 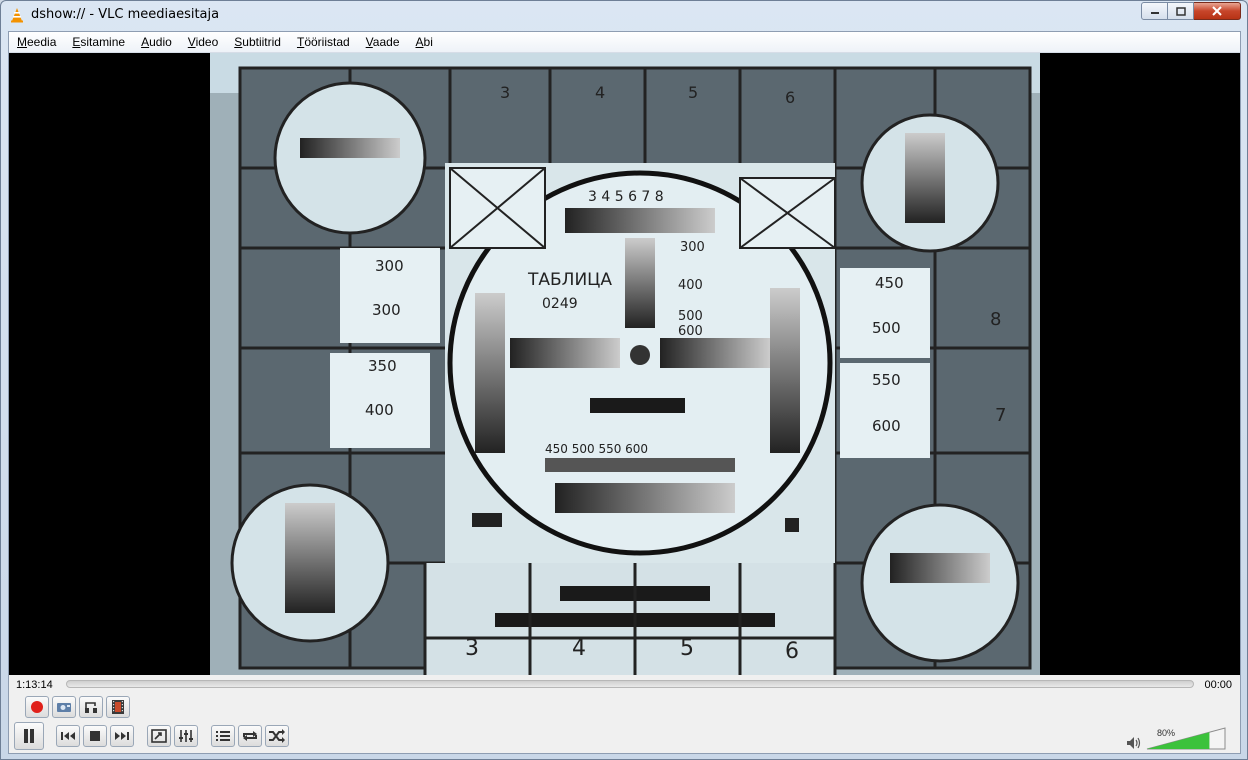 What do you see at coordinates (886, 380) in the screenshot?
I see `pattern-right-value: 550` at bounding box center [886, 380].